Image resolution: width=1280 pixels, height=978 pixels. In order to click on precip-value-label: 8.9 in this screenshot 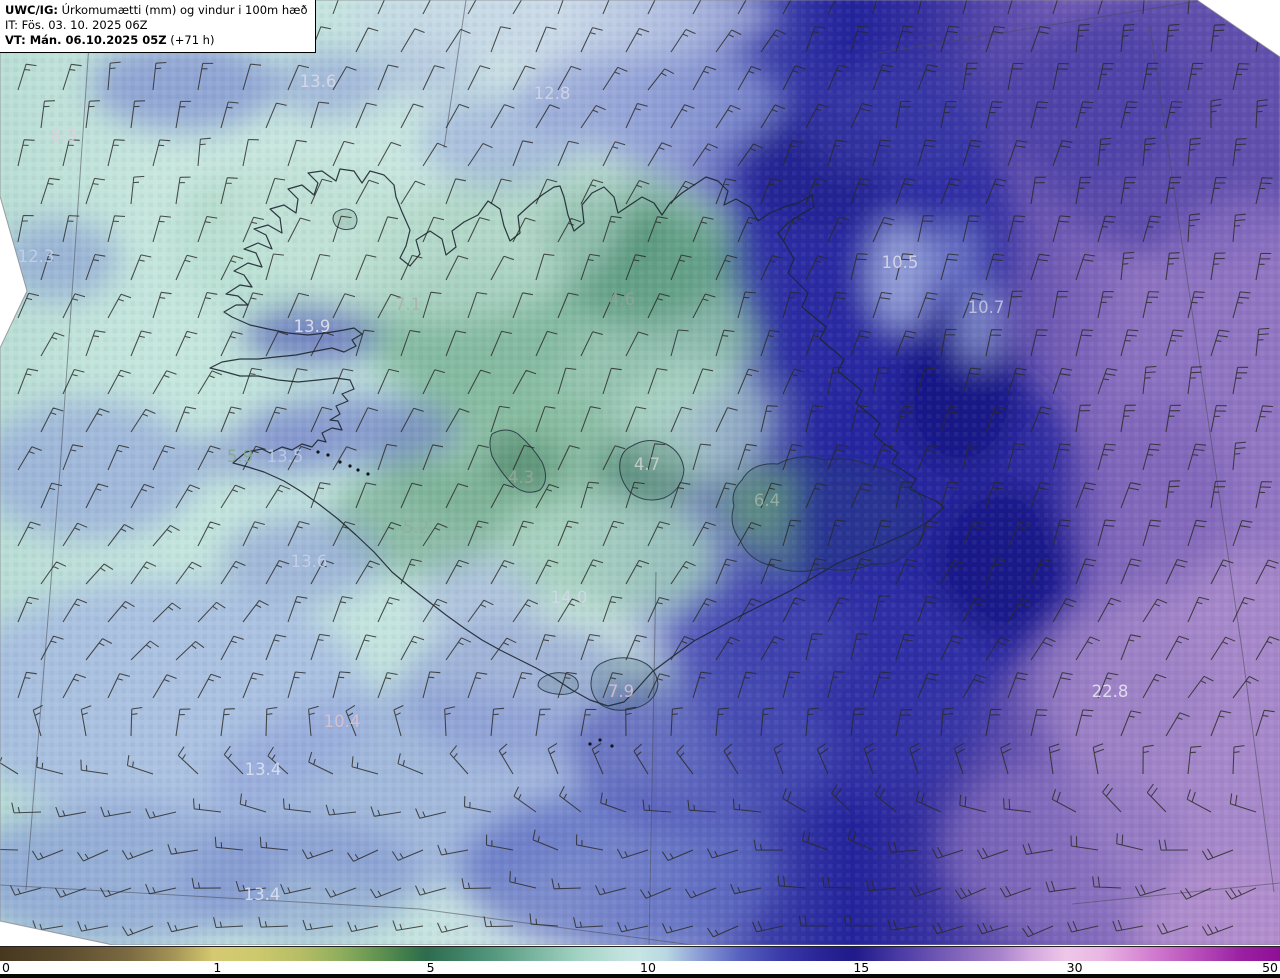, I will do `click(64, 135)`.